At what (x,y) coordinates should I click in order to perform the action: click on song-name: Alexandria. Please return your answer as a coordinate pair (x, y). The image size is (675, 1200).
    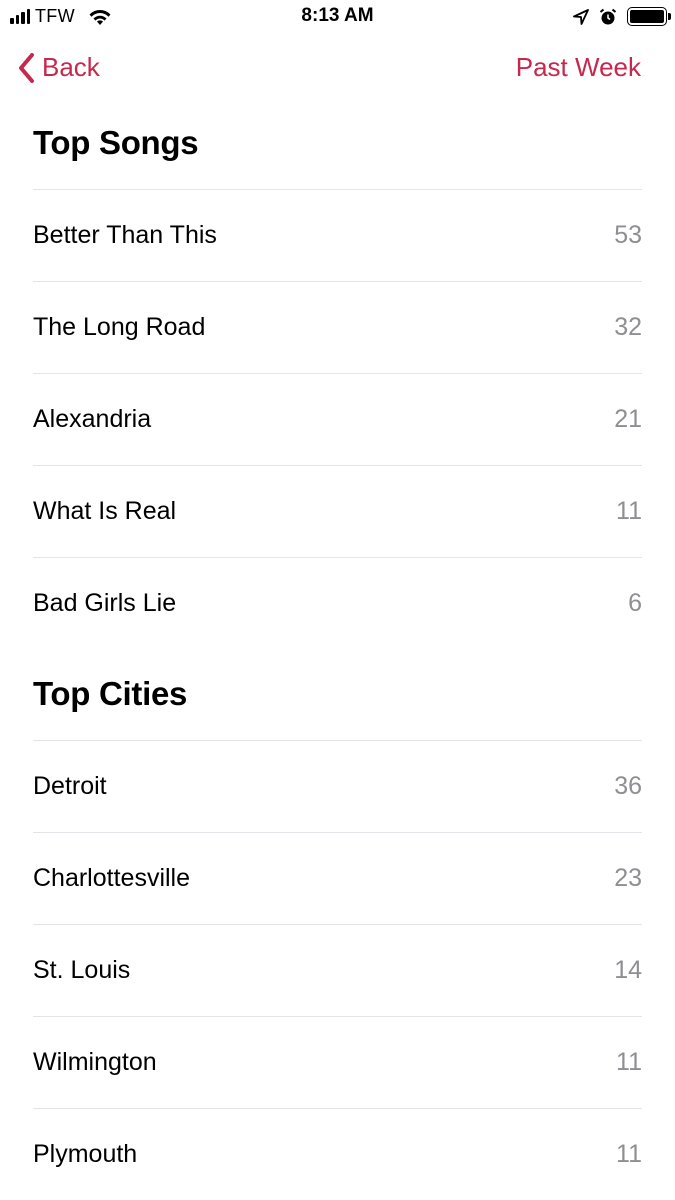
    Looking at the image, I should click on (92, 419).